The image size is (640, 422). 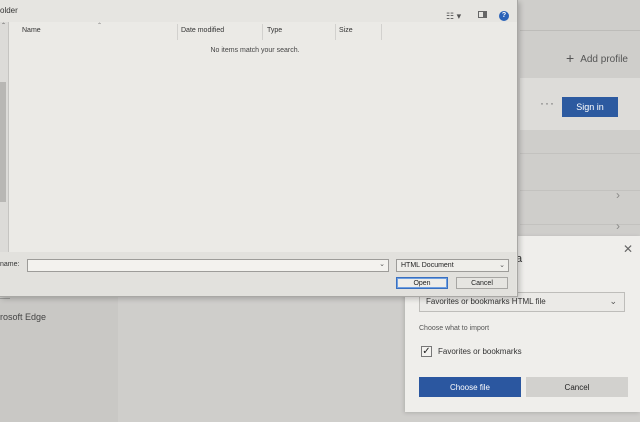 I want to click on file-name-label: name:, so click(x=10, y=264).